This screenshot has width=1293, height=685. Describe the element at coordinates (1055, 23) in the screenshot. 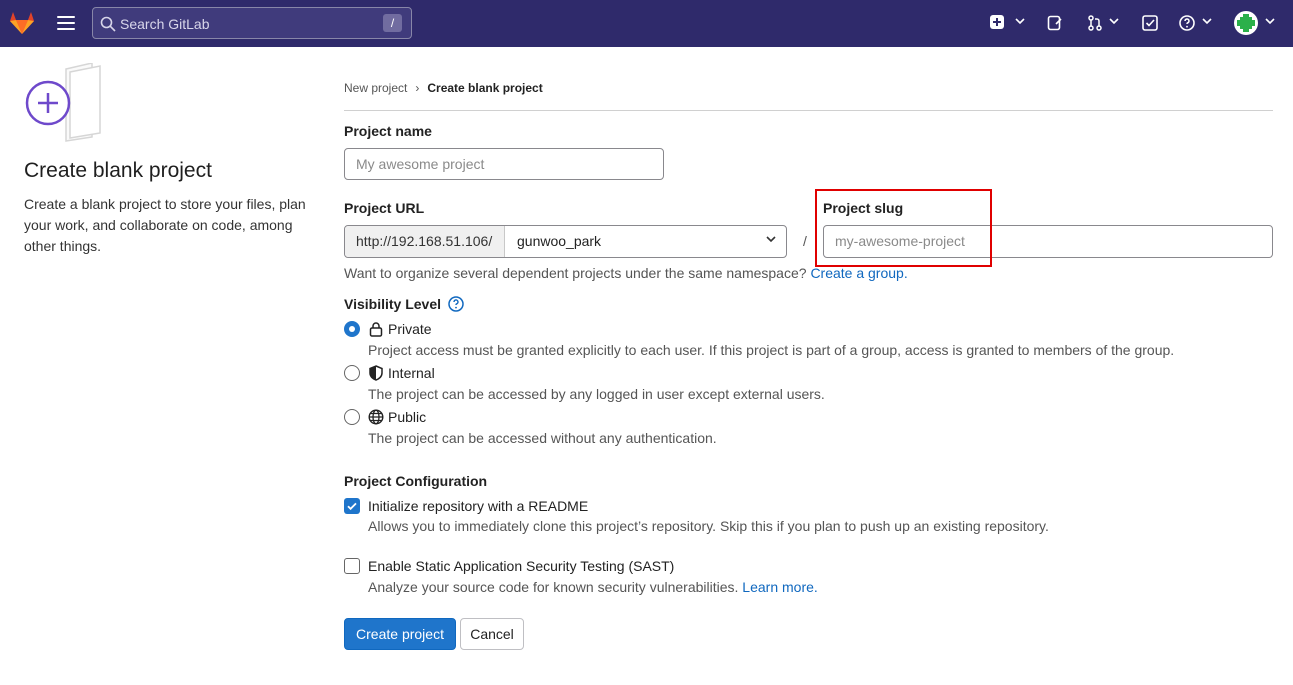

I see `issues-icon` at that location.